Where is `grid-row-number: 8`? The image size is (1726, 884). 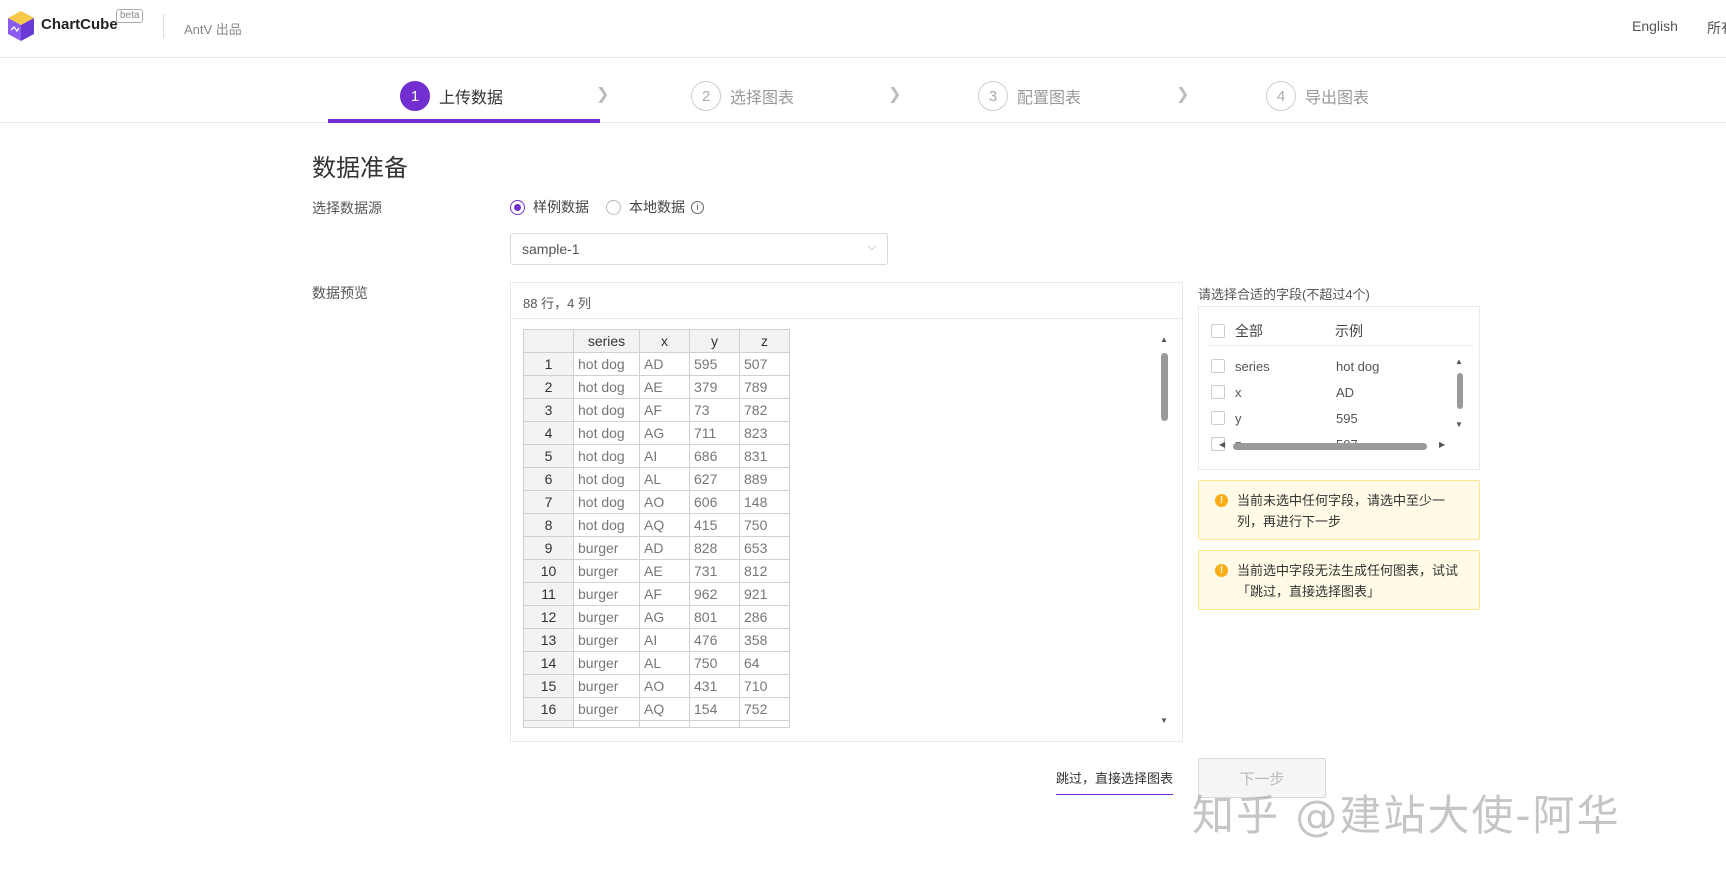 grid-row-number: 8 is located at coordinates (548, 525).